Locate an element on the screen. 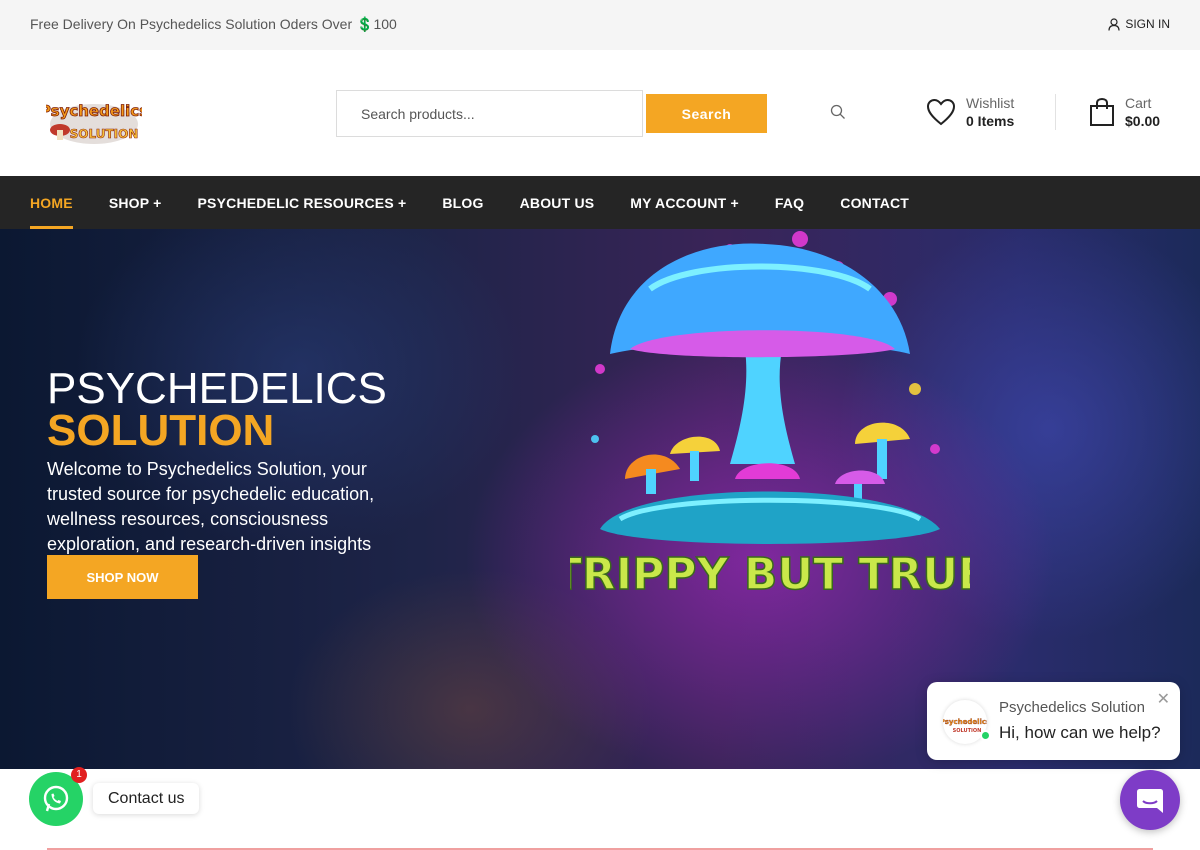 The height and width of the screenshot is (850, 1200). sign-in-label: SIGN IN is located at coordinates (1147, 24).